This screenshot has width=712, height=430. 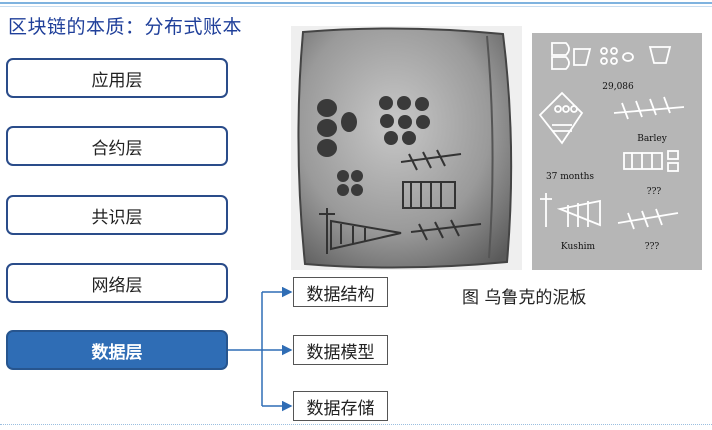 What do you see at coordinates (340, 406) in the screenshot?
I see `data-storage-box: 数据存储` at bounding box center [340, 406].